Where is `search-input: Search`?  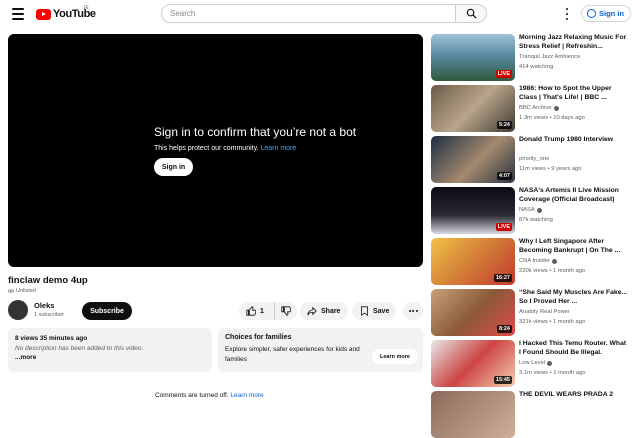 search-input: Search is located at coordinates (308, 13).